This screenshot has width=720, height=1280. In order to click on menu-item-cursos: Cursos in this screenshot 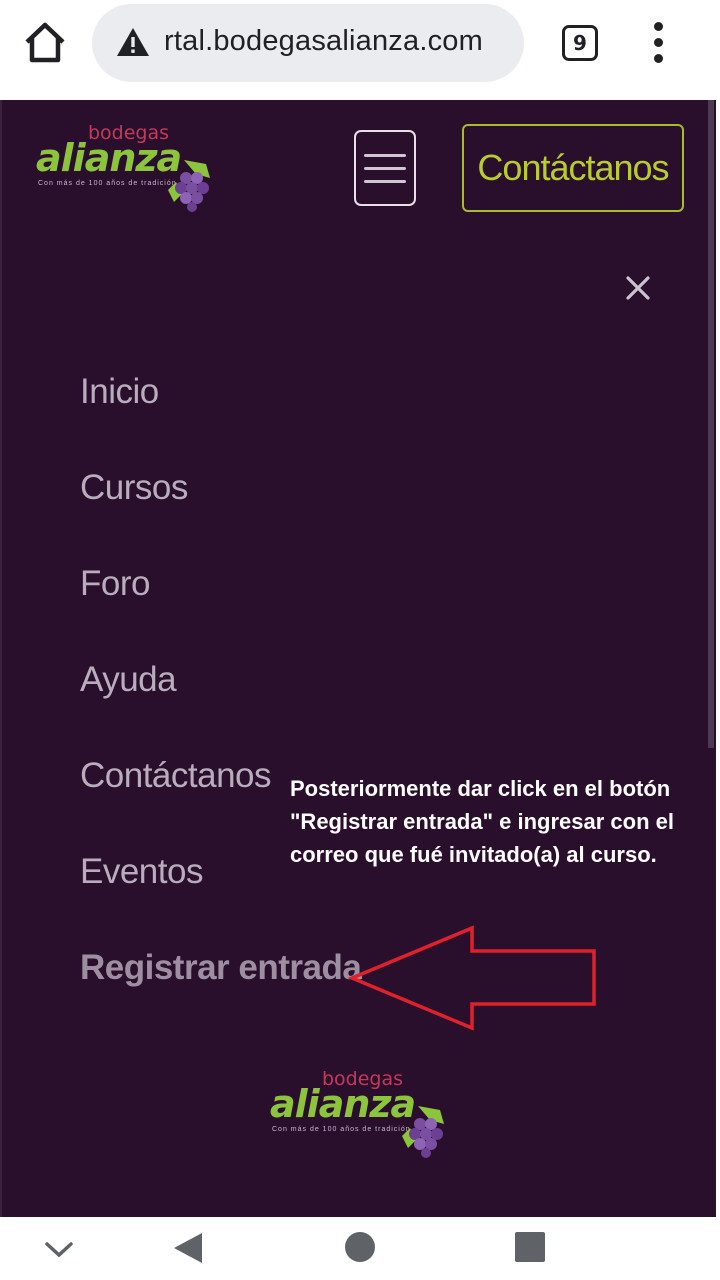, I will do `click(134, 488)`.